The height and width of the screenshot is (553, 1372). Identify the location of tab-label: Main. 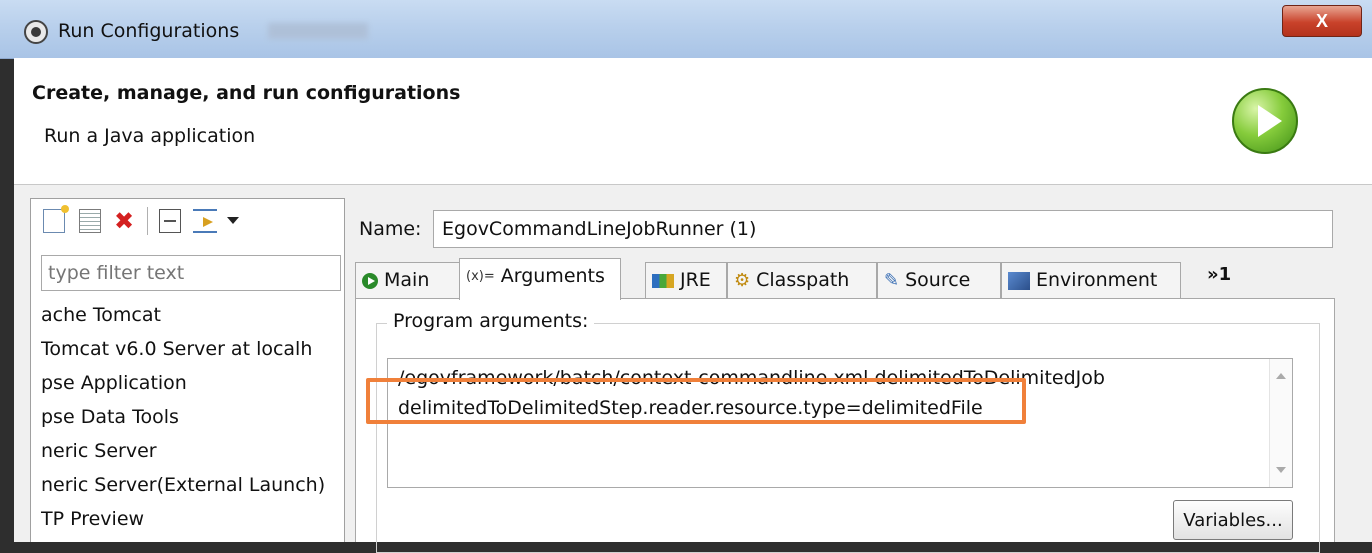
(407, 280).